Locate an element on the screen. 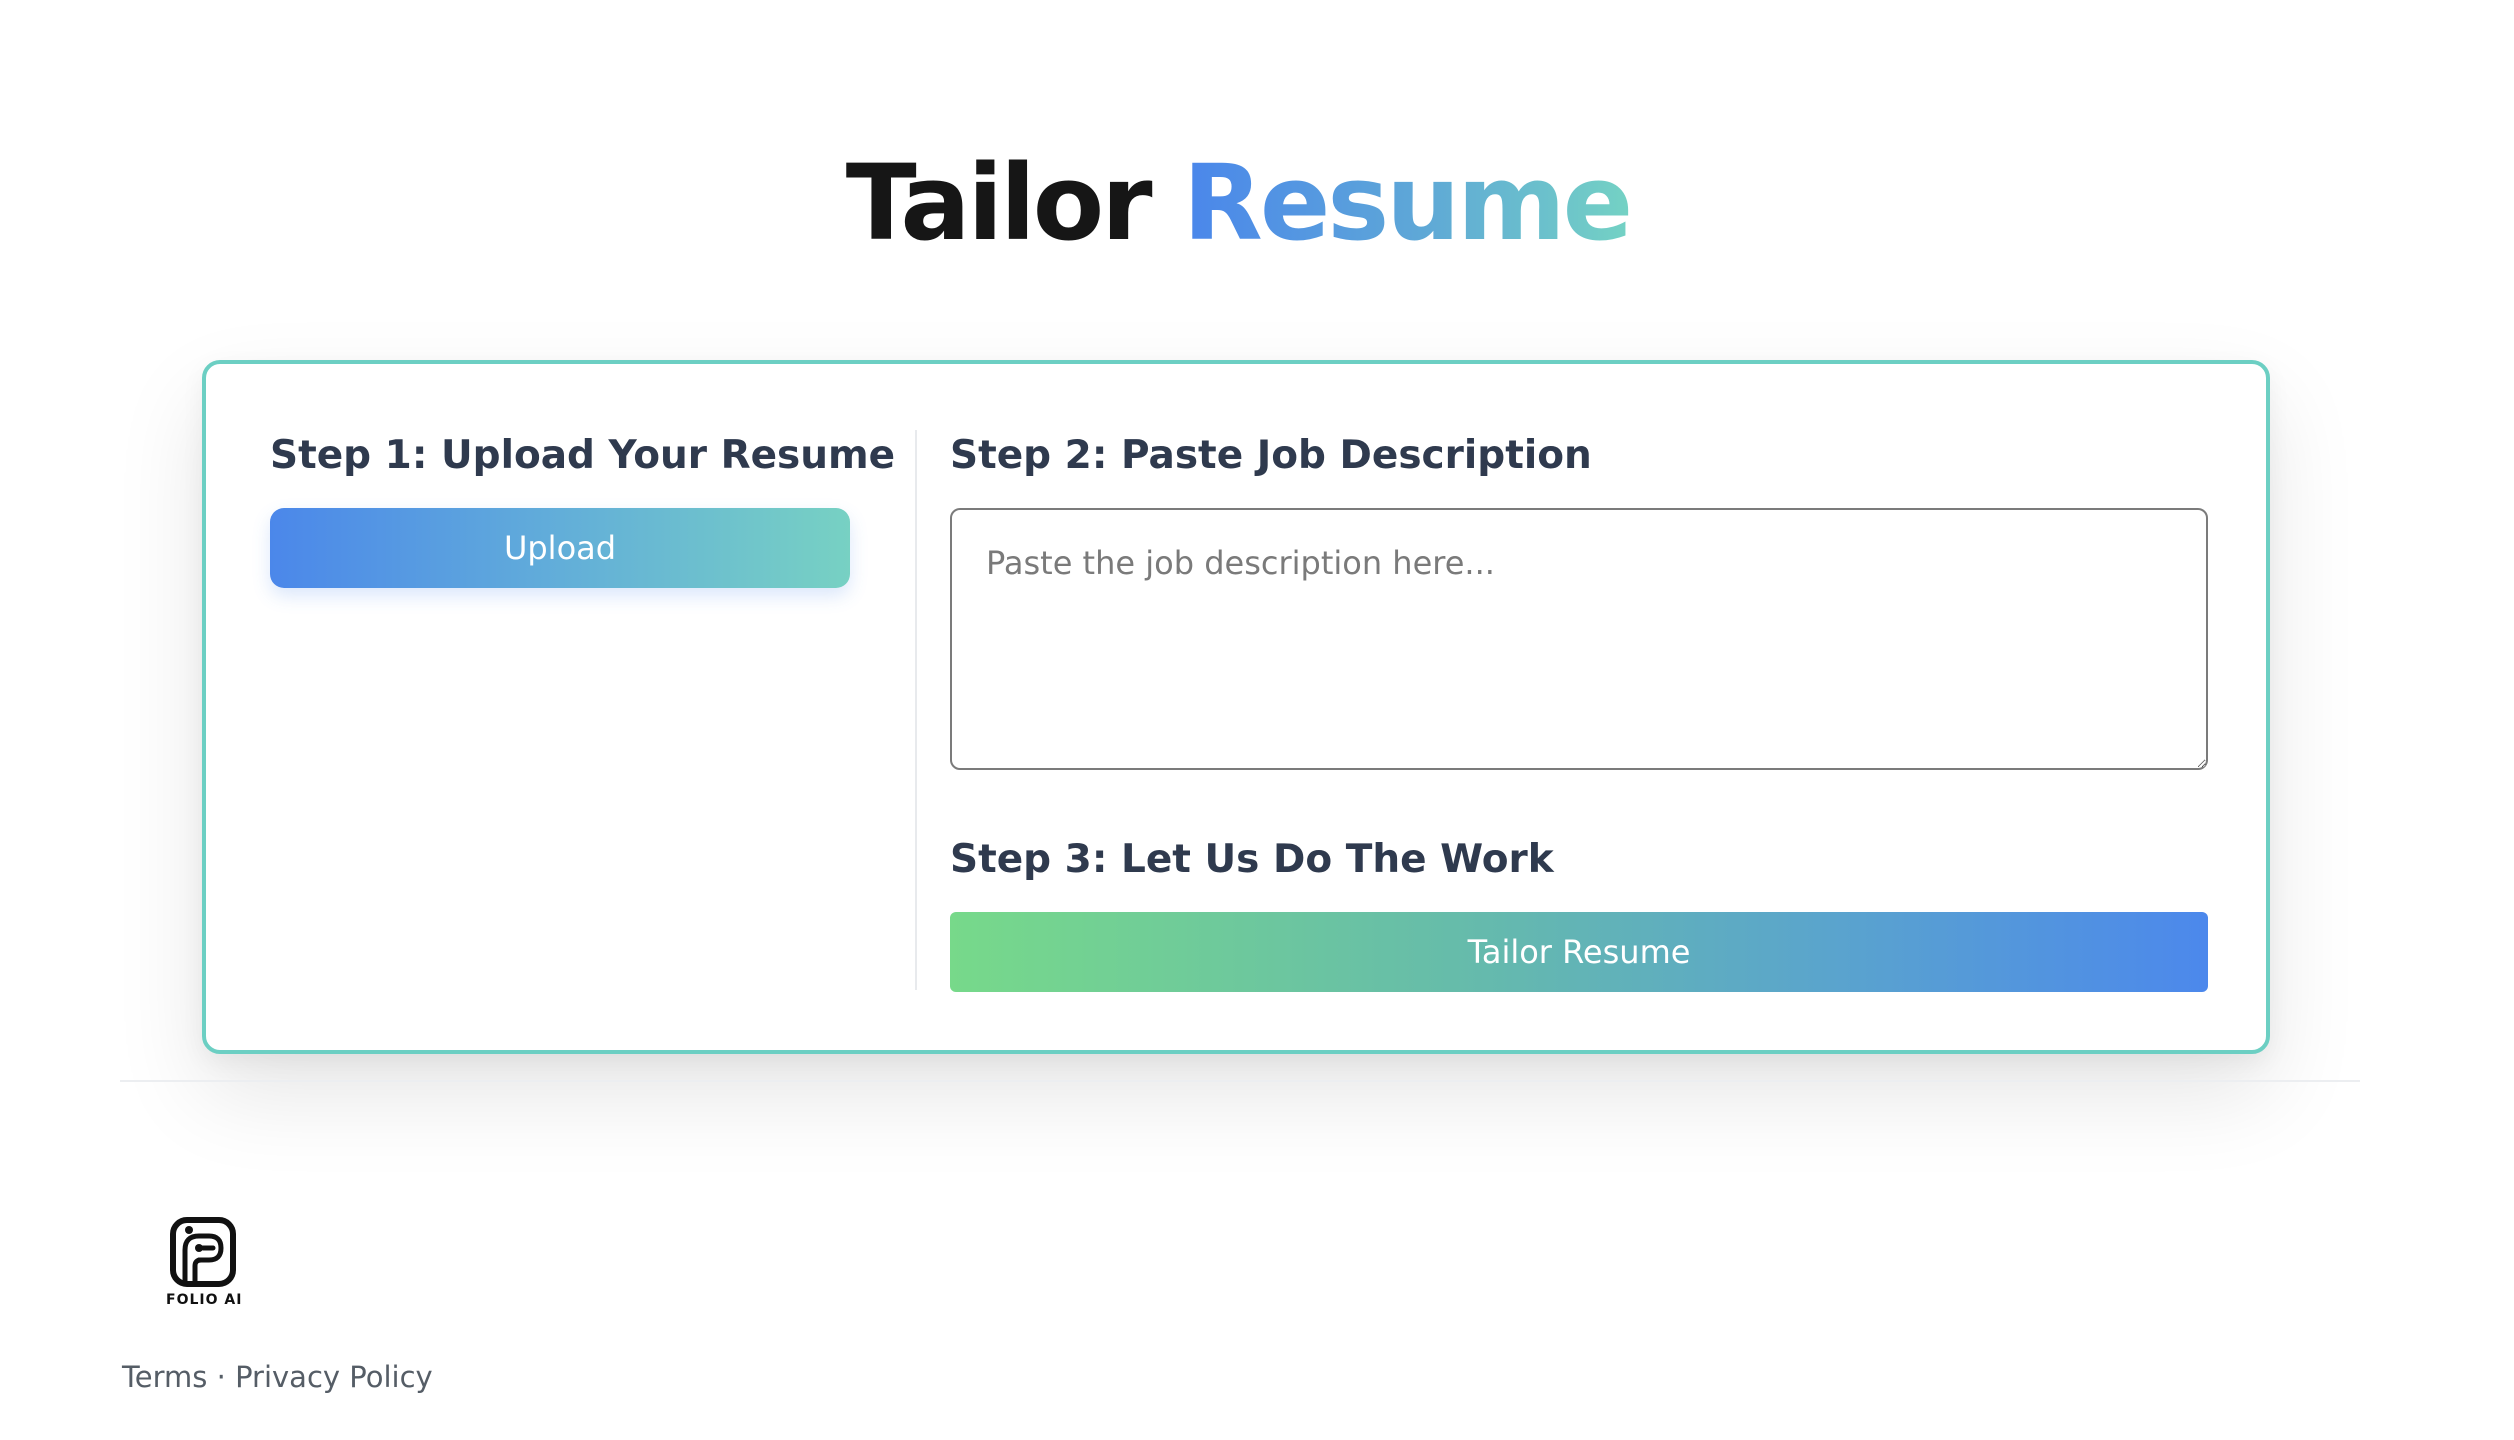  footer-links: Terms · Privacy Policy is located at coordinates (277, 1377).